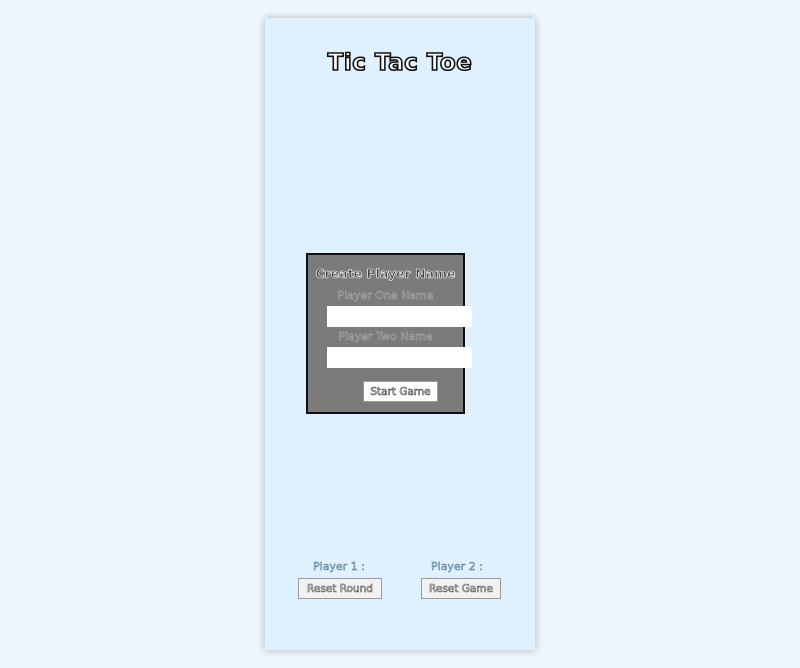 The image size is (800, 668). I want to click on app-title: Tic Tac Toe, so click(400, 63).